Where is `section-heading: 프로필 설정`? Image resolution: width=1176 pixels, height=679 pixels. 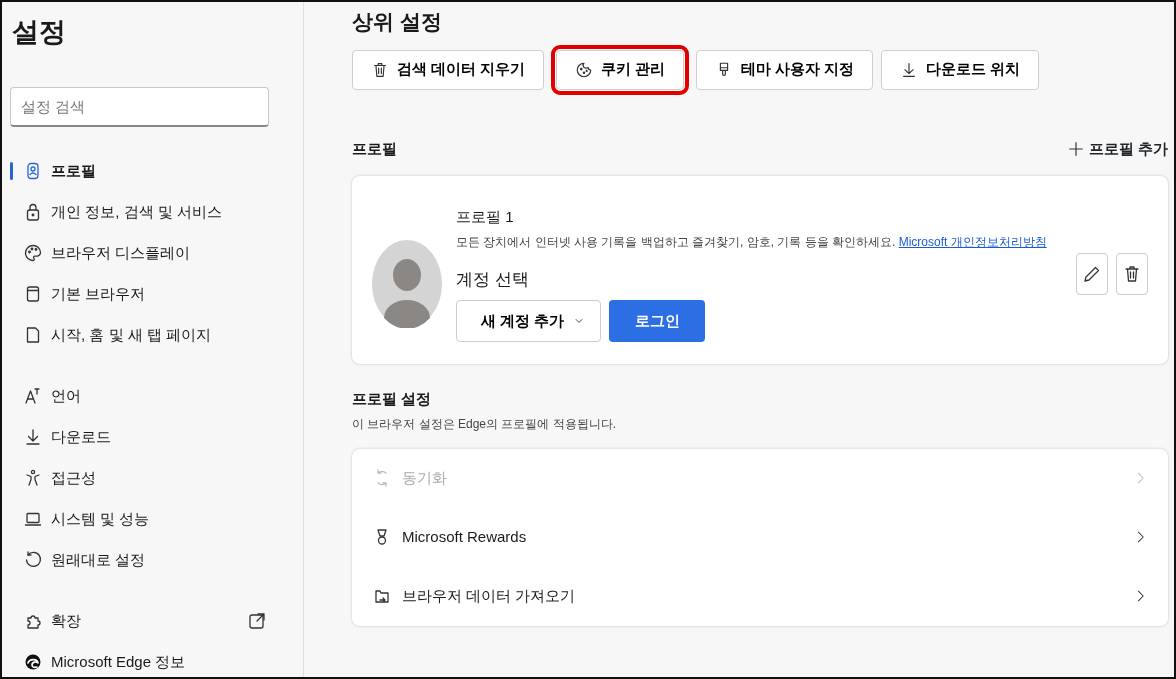 section-heading: 프로필 설정 is located at coordinates (392, 399).